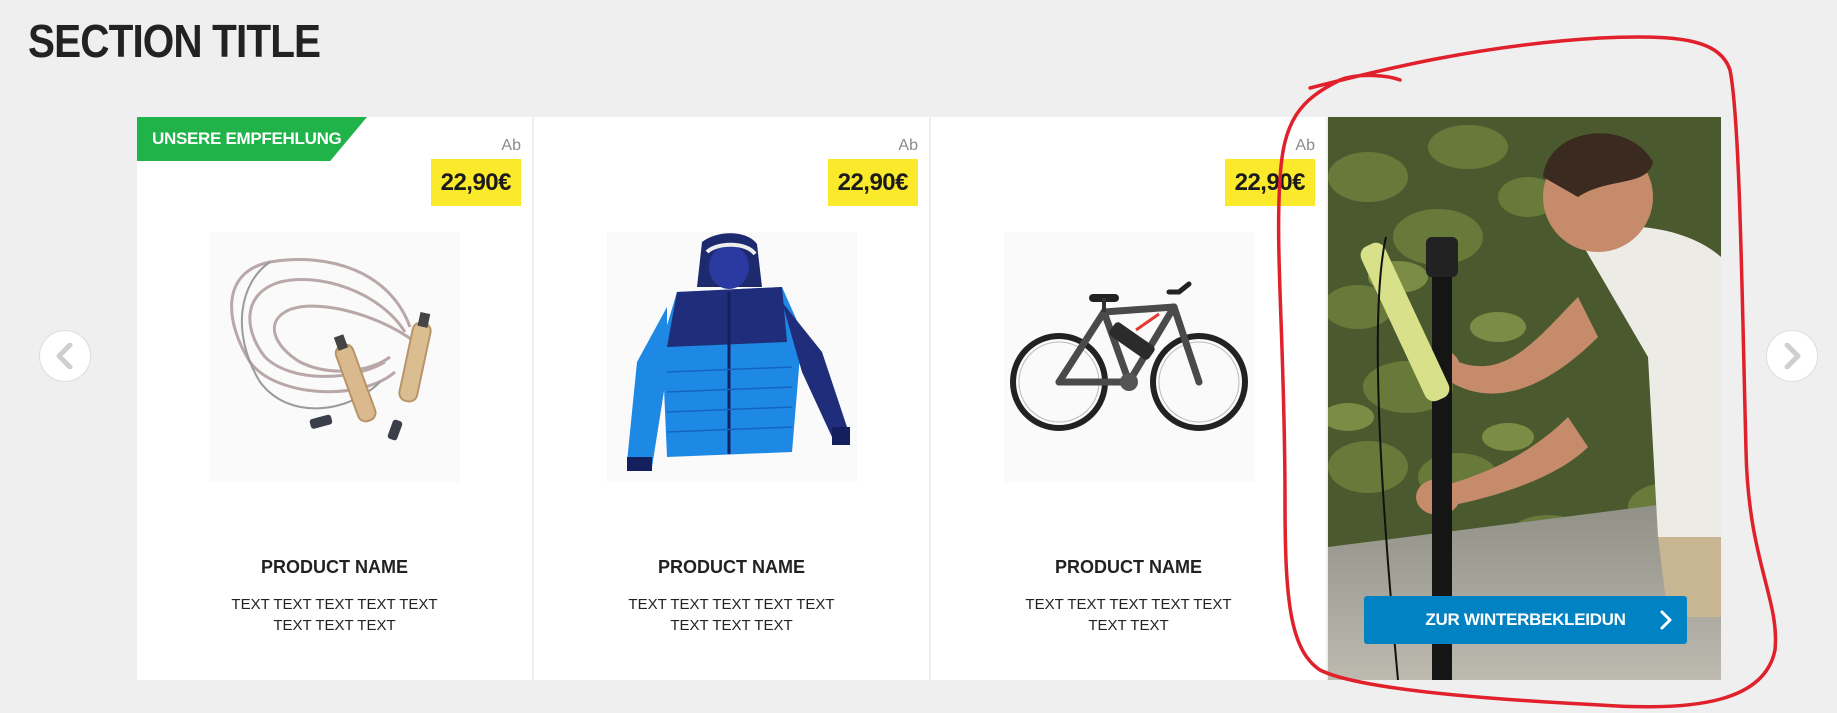  I want to click on promo-button-label: ZUR WINTERBEKLEIDUN, so click(1525, 619).